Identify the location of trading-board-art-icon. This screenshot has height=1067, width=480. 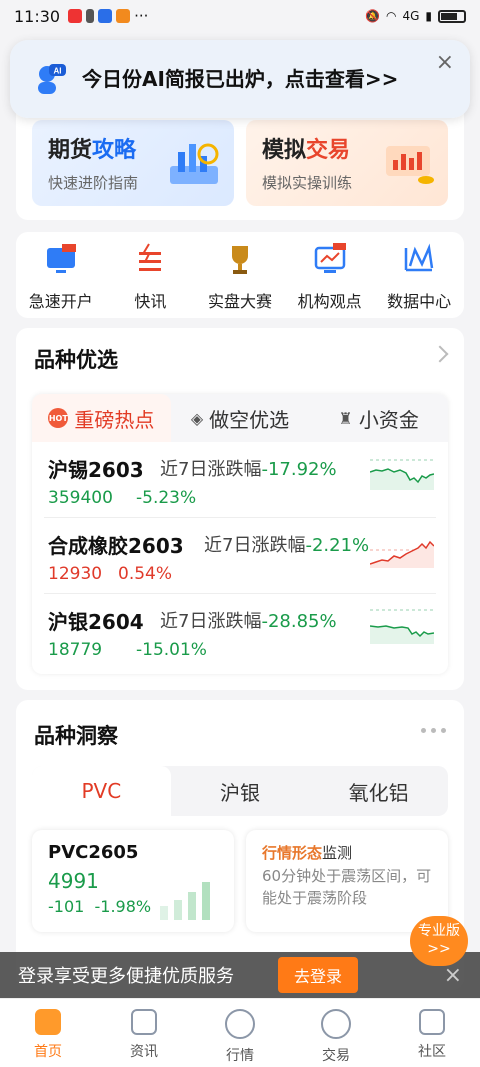
(410, 165).